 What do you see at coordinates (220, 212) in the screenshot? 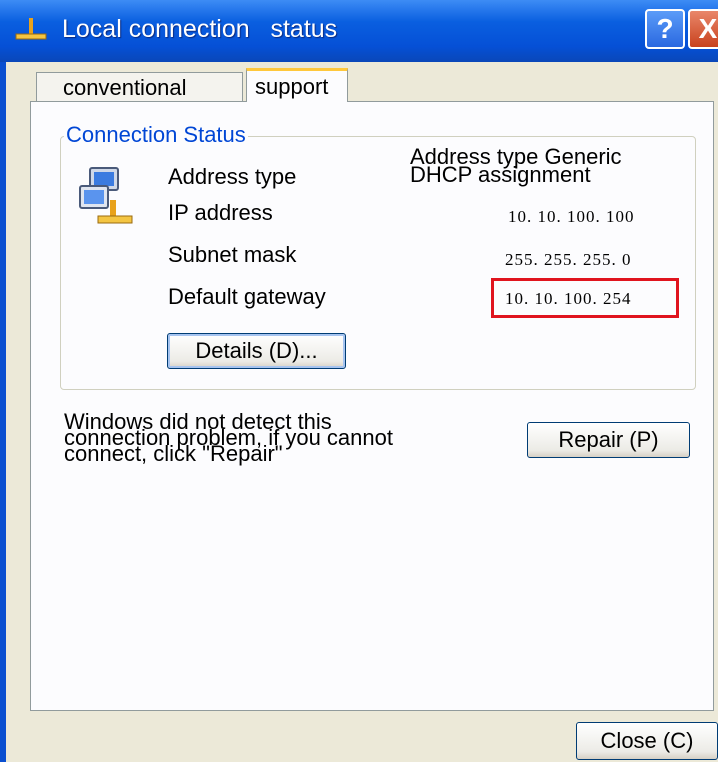
I see `ip-address-label: IP address` at bounding box center [220, 212].